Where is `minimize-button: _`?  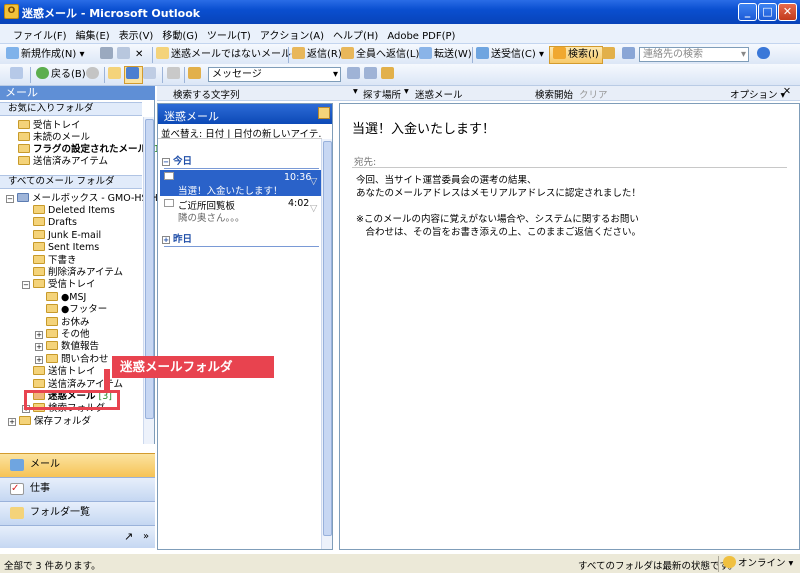
minimize-button: _ is located at coordinates (747, 12).